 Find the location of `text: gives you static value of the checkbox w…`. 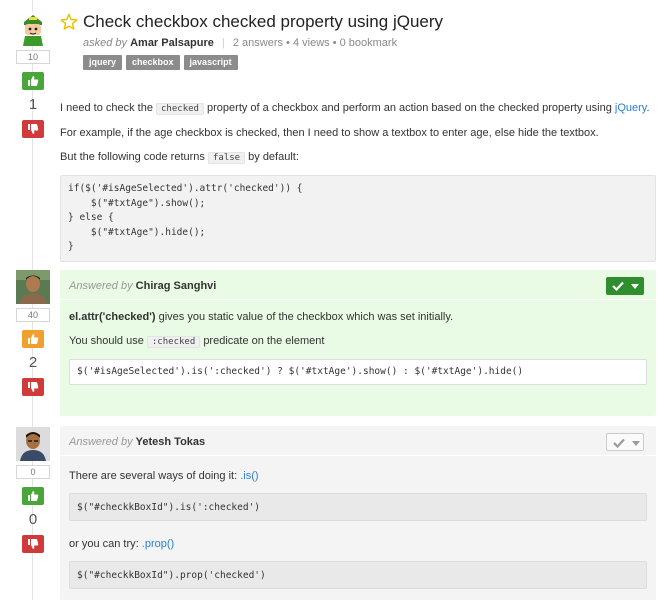

text: gives you static value of the checkbox w… is located at coordinates (306, 317).